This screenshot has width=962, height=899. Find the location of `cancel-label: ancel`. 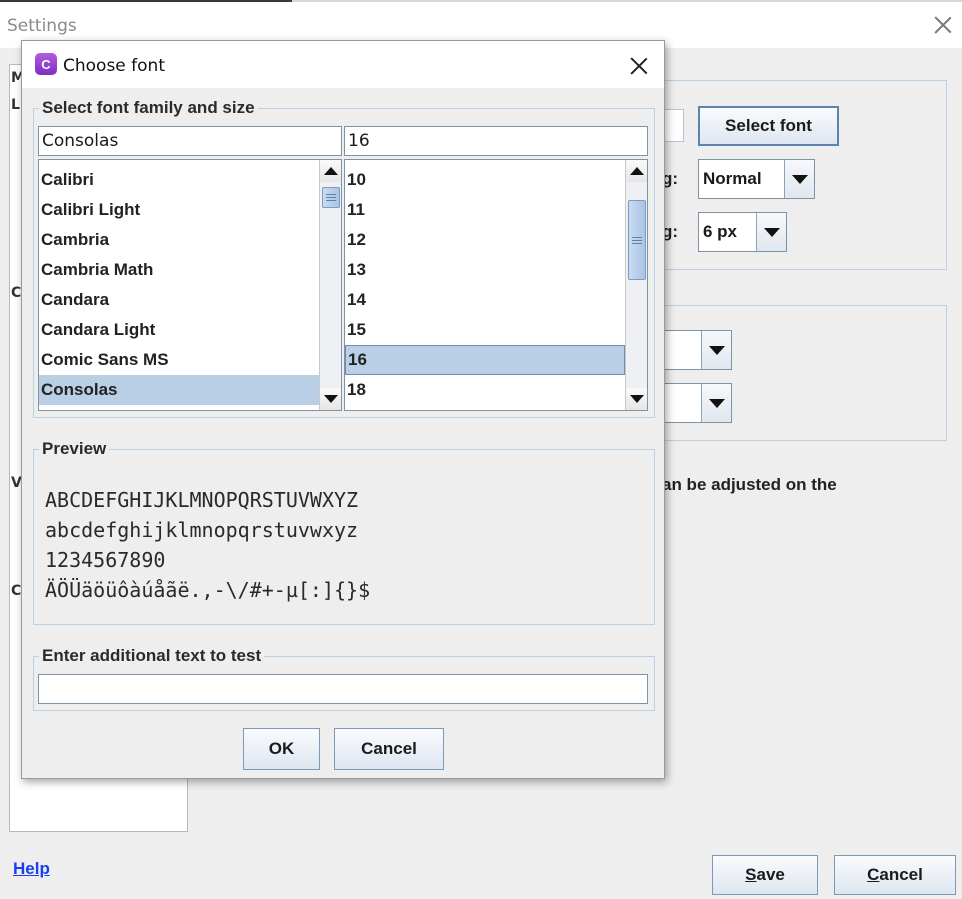

cancel-label: ancel is located at coordinates (901, 874).